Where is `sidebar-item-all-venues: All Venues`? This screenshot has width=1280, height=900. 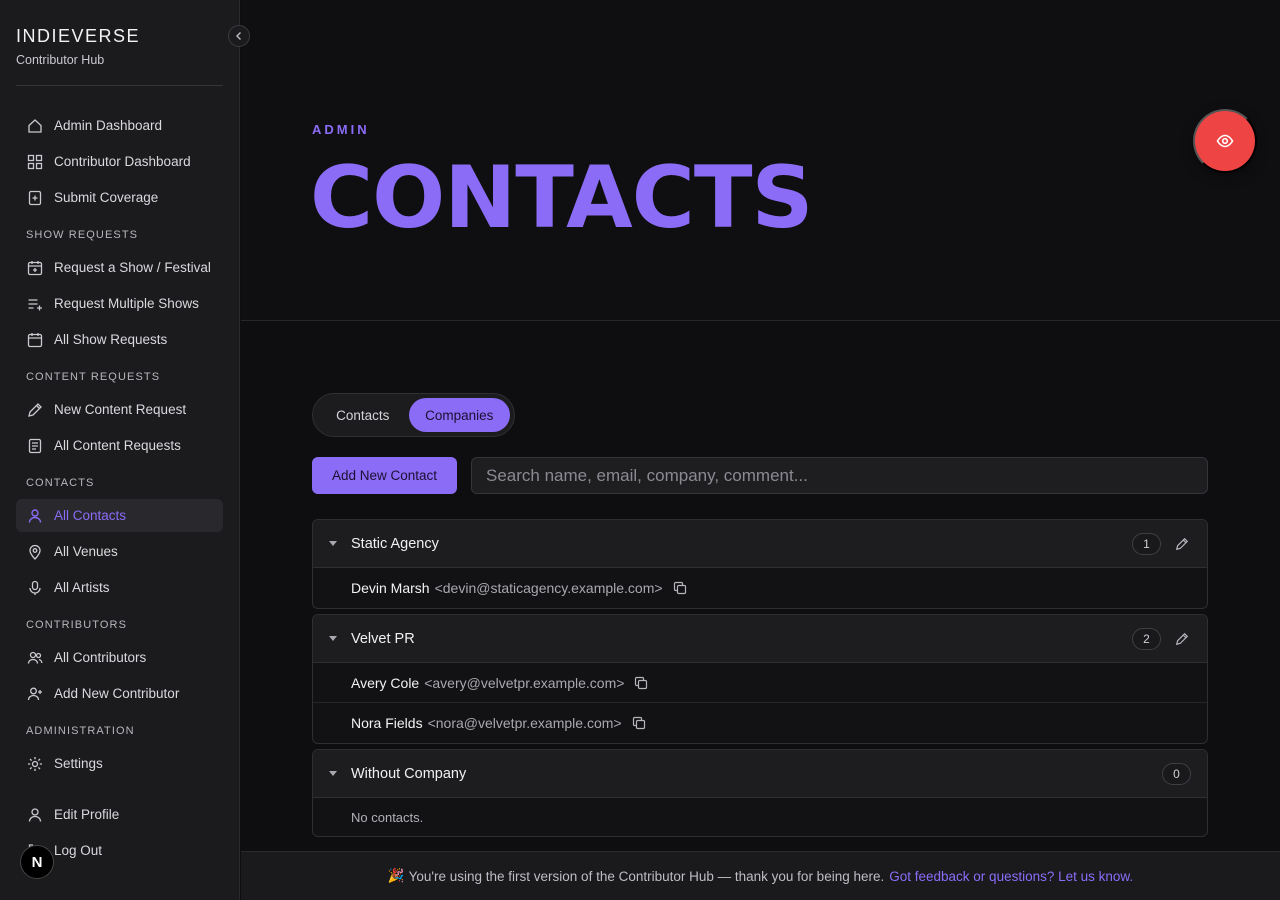 sidebar-item-all-venues: All Venues is located at coordinates (119, 551).